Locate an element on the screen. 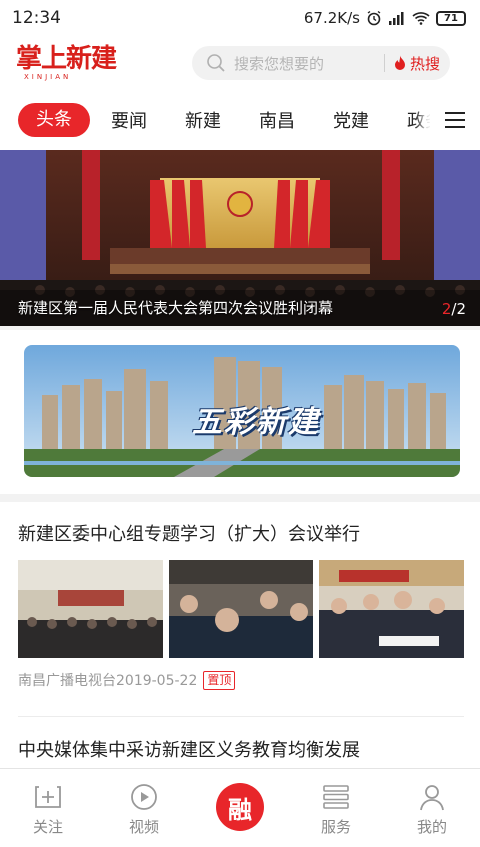 Image resolution: width=480 pixels, height=847 pixels. news-title: 新建区委中心组专题学习（扩大）会议举行 is located at coordinates (241, 535).